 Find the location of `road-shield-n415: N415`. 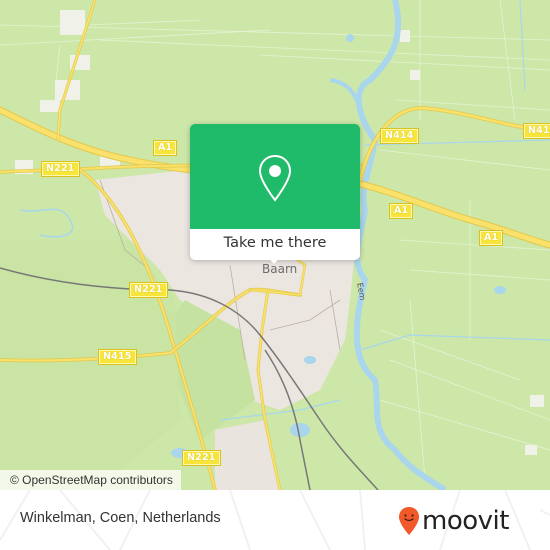

road-shield-n415: N415 is located at coordinates (117, 357).